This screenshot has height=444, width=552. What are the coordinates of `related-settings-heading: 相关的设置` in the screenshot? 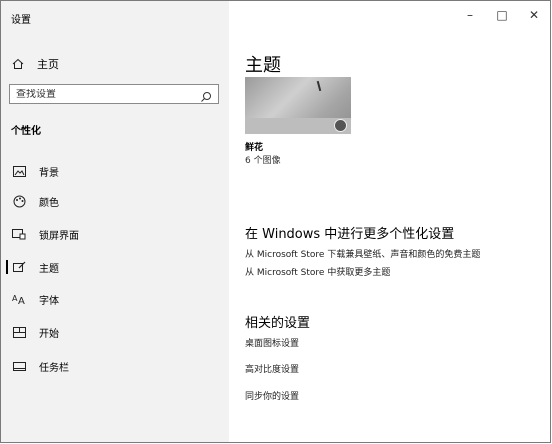 It's located at (278, 323).